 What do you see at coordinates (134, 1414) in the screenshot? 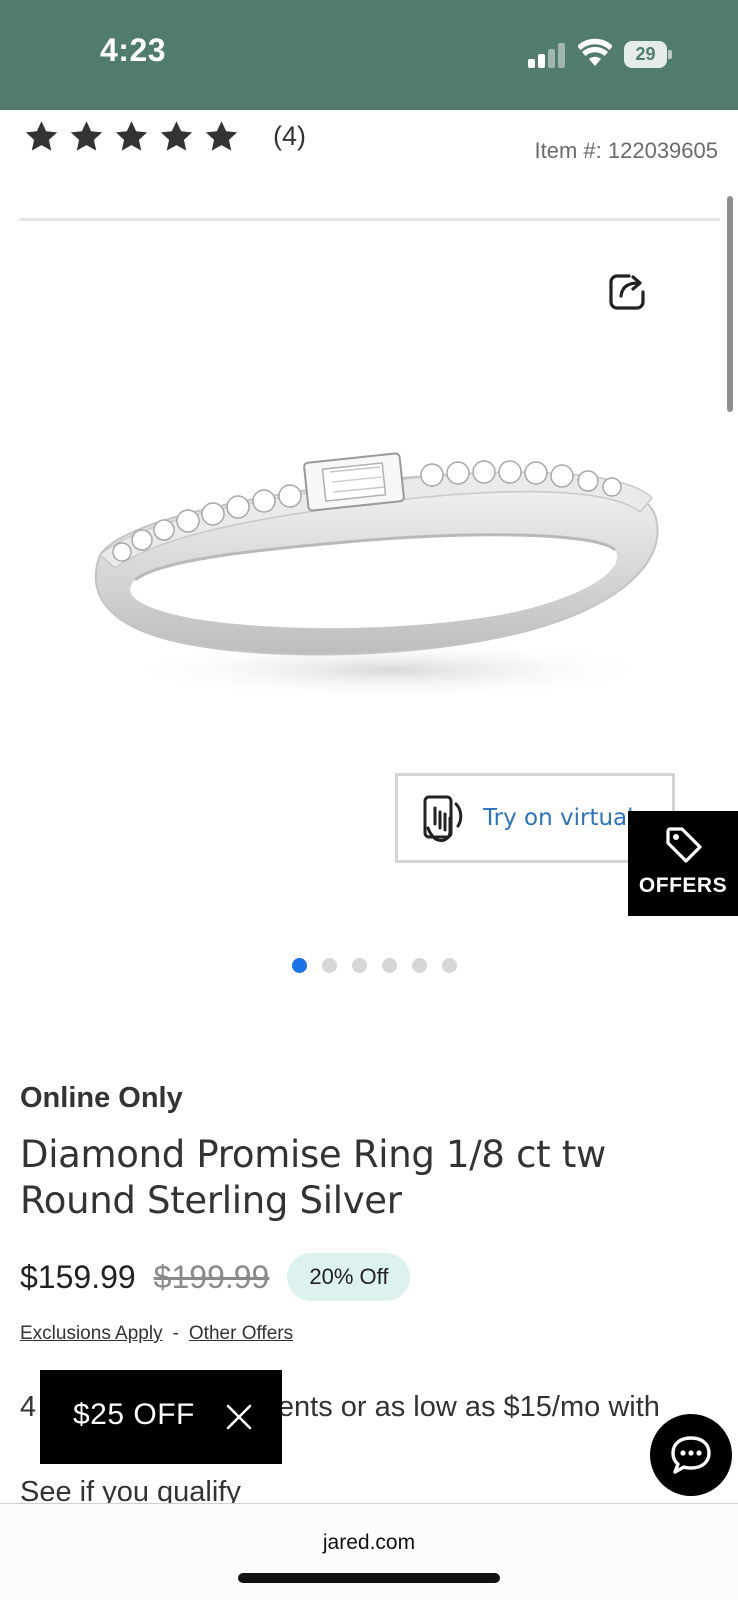
I see `promo-label: $25 OFF` at bounding box center [134, 1414].